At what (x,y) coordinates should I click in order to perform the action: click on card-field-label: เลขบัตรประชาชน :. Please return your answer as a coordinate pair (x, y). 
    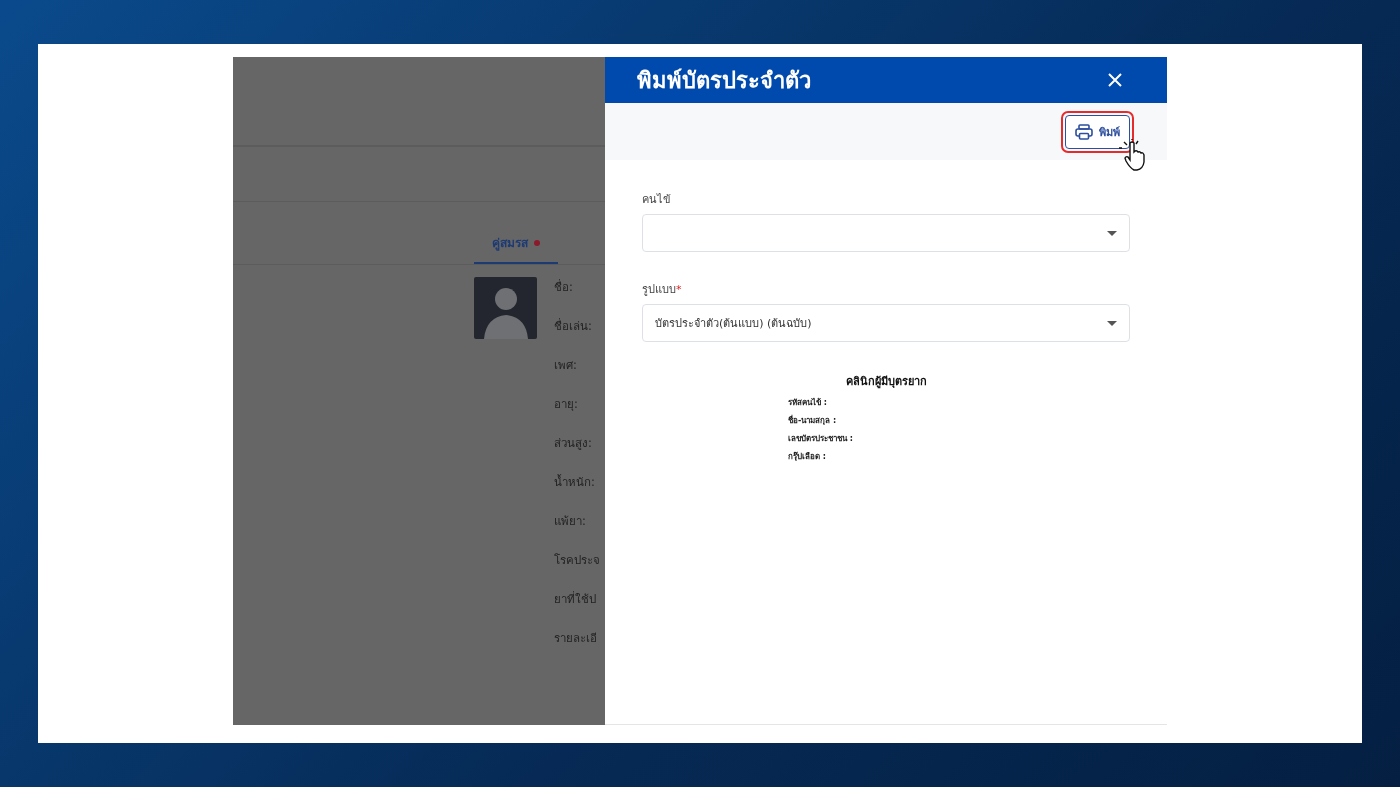
    Looking at the image, I should click on (820, 439).